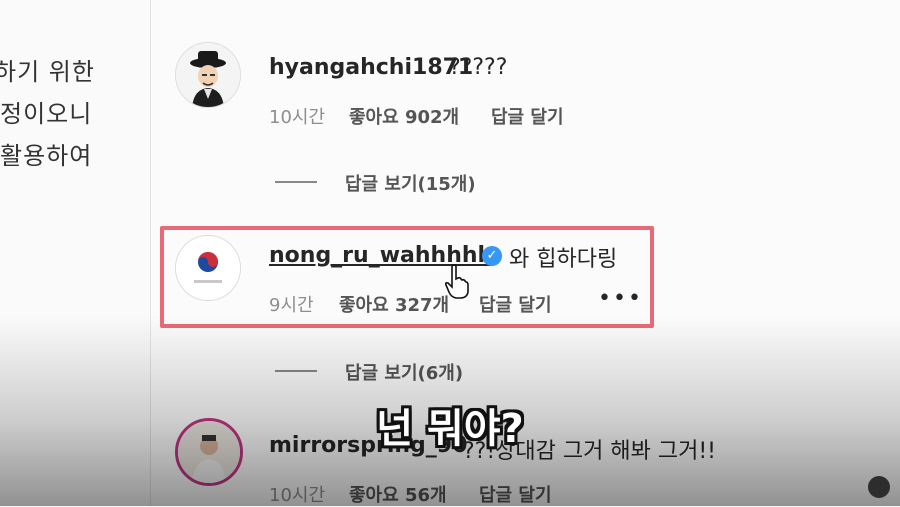 This screenshot has width=900, height=507. I want to click on left-text-line-3: 활용하여, so click(46, 156).